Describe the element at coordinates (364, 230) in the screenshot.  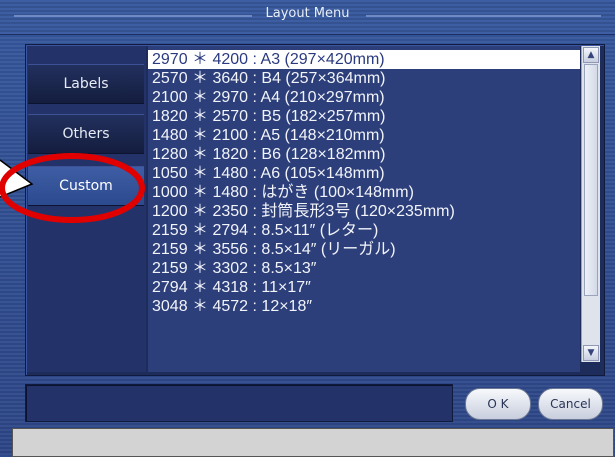
I see `list-item: 2159 ＊ 2794 : 8.5×11″ (レター)` at that location.